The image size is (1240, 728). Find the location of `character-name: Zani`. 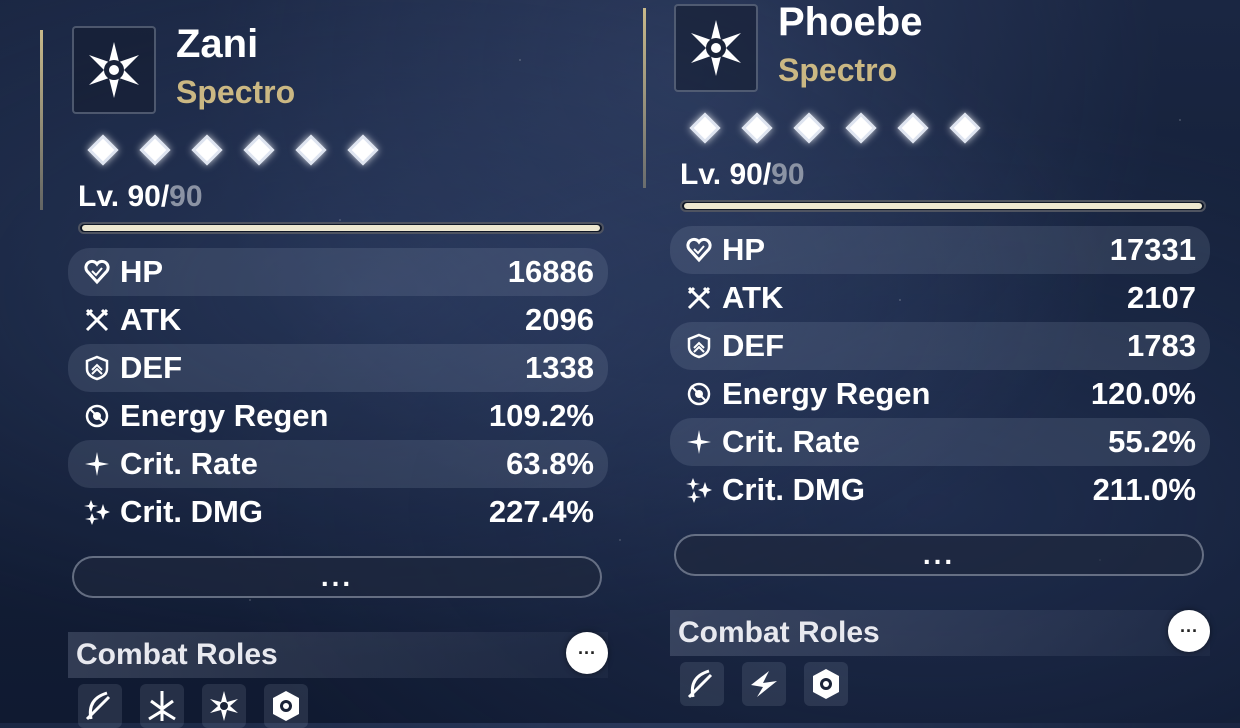

character-name: Zani is located at coordinates (217, 44).